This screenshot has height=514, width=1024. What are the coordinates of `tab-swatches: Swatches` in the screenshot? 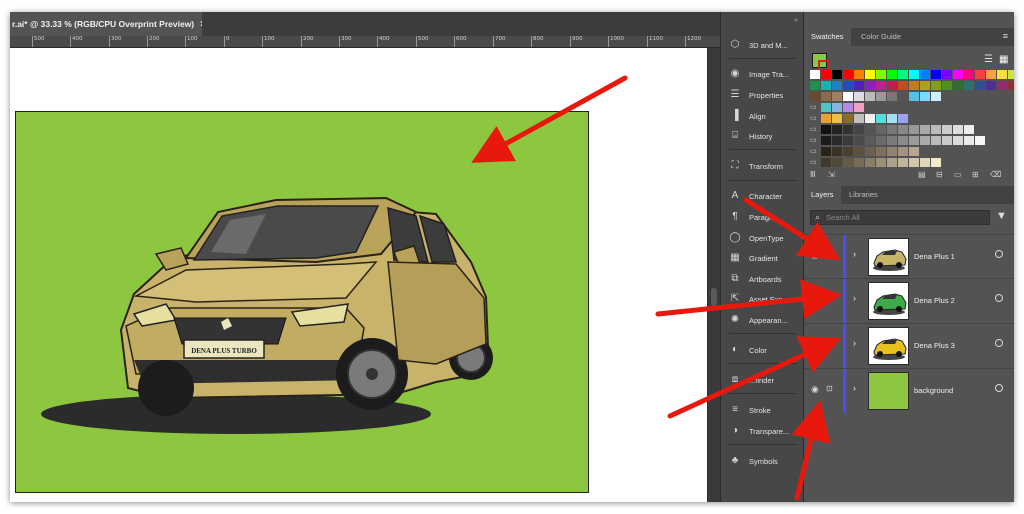 It's located at (827, 37).